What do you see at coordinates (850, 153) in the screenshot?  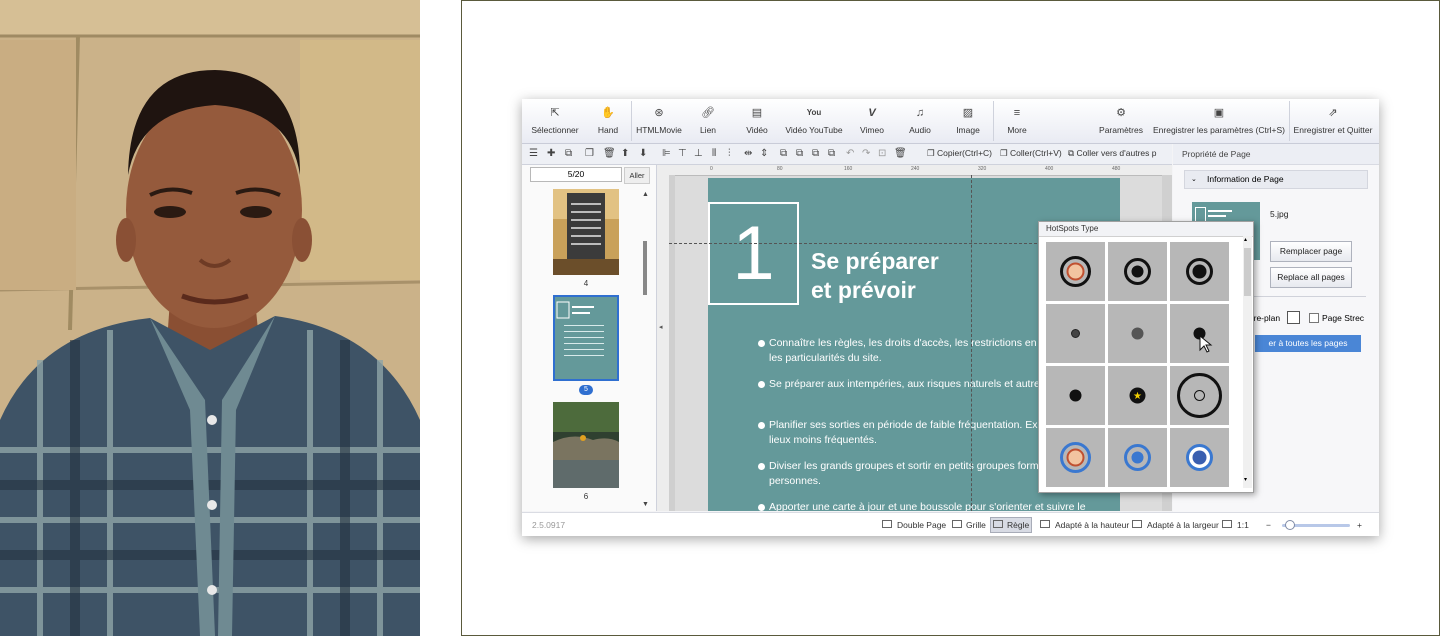 I see `undo-icon: ↶` at bounding box center [850, 153].